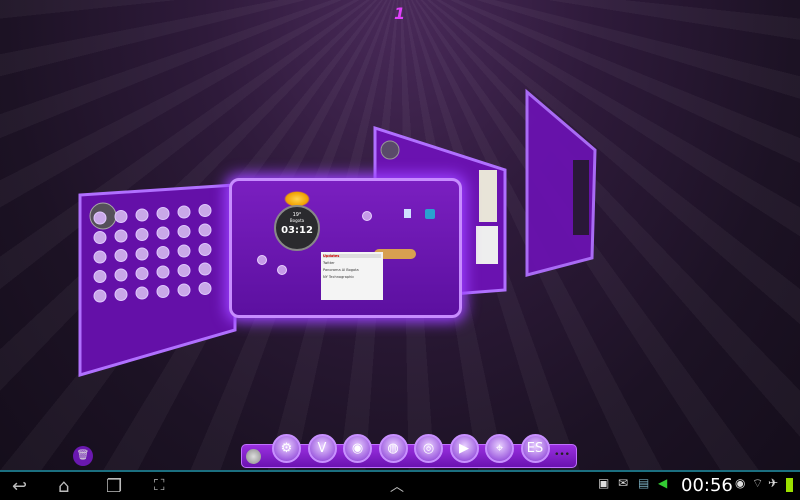  I want to click on recent-apps-icon: ❐, so click(114, 486).